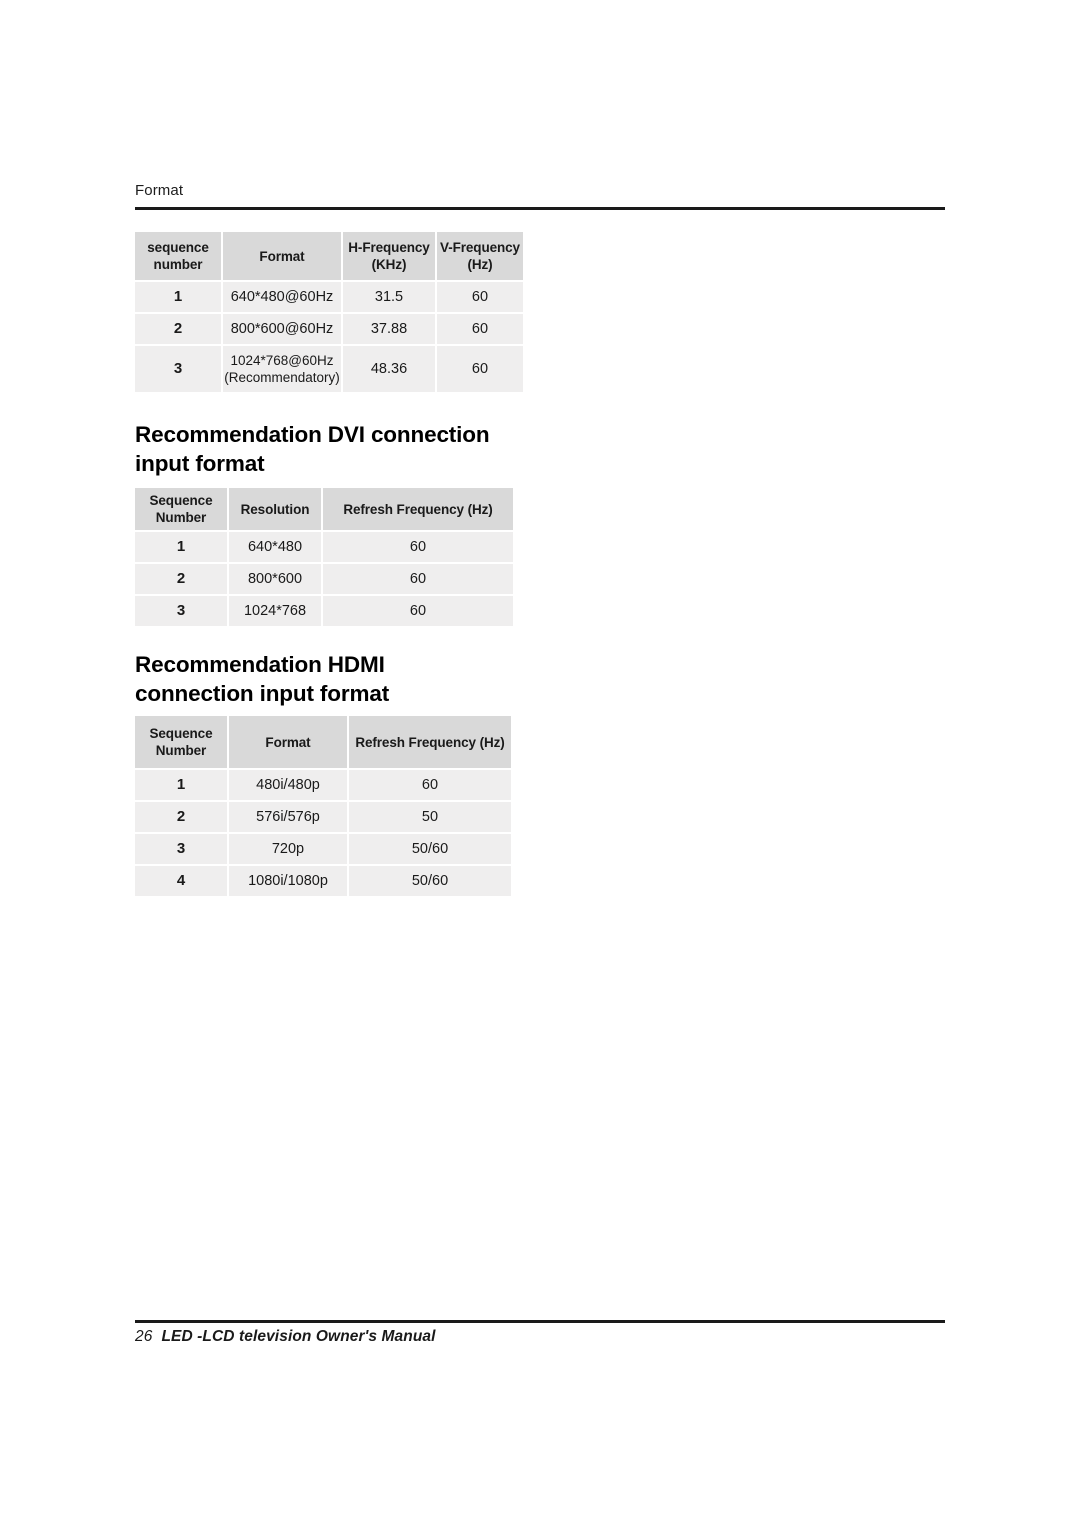 The width and height of the screenshot is (1080, 1527). What do you see at coordinates (178, 256) in the screenshot?
I see `column-header-sequence-number: sequence number` at bounding box center [178, 256].